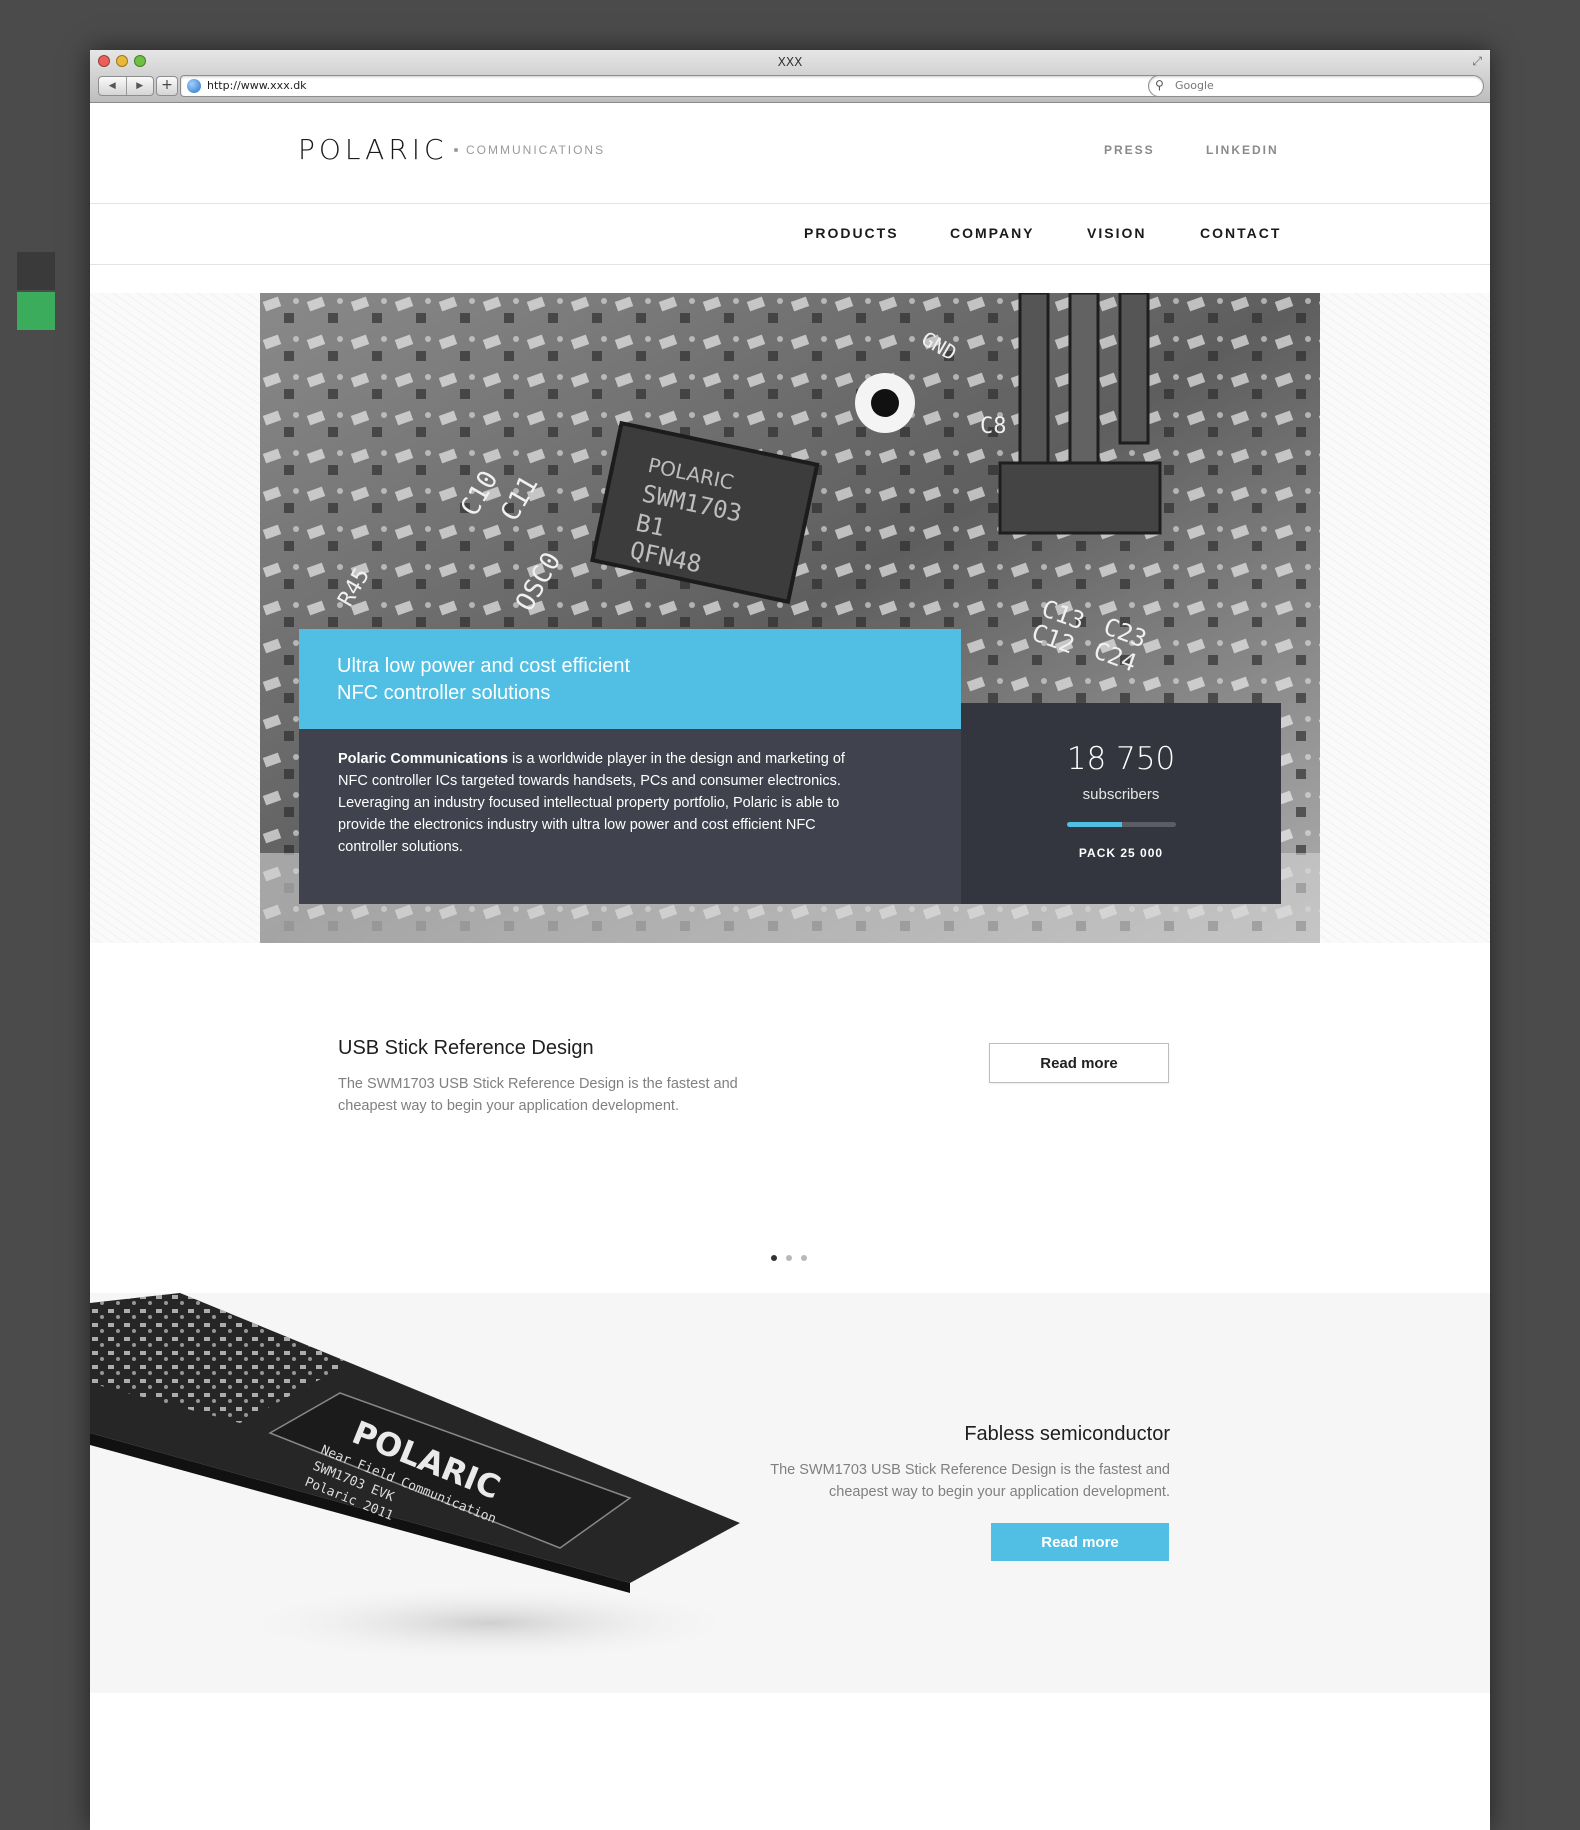 The image size is (1580, 1830). I want to click on hero-tagline-line2: NFC controller solutions, so click(444, 693).